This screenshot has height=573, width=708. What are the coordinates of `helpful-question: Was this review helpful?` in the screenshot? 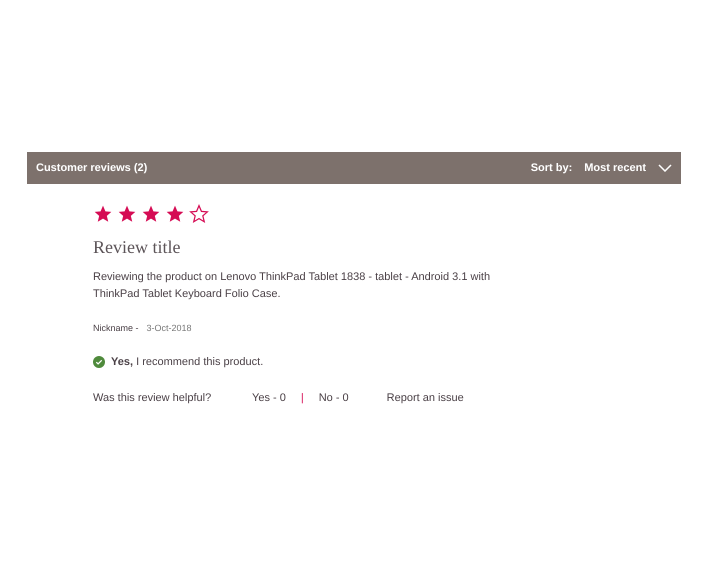 It's located at (152, 398).